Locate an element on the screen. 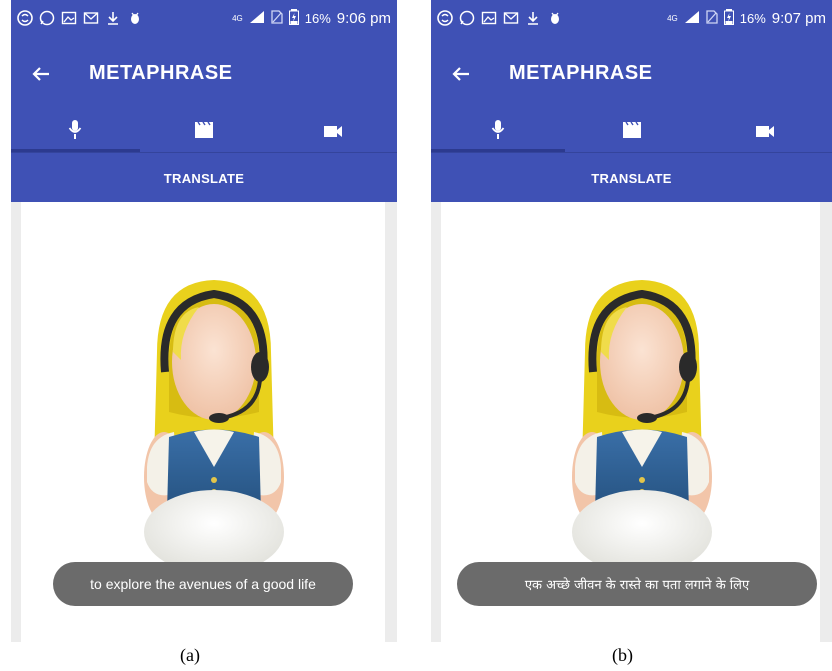 Image resolution: width=832 pixels, height=671 pixels. figure-caption-b: (b) is located at coordinates (622, 655).